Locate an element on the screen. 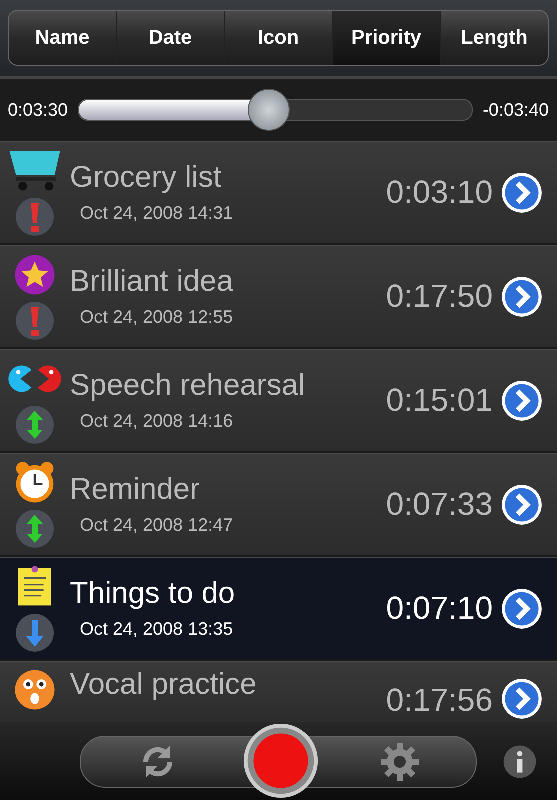 The width and height of the screenshot is (557, 800). recording-length: 0:17:56 is located at coordinates (439, 700).